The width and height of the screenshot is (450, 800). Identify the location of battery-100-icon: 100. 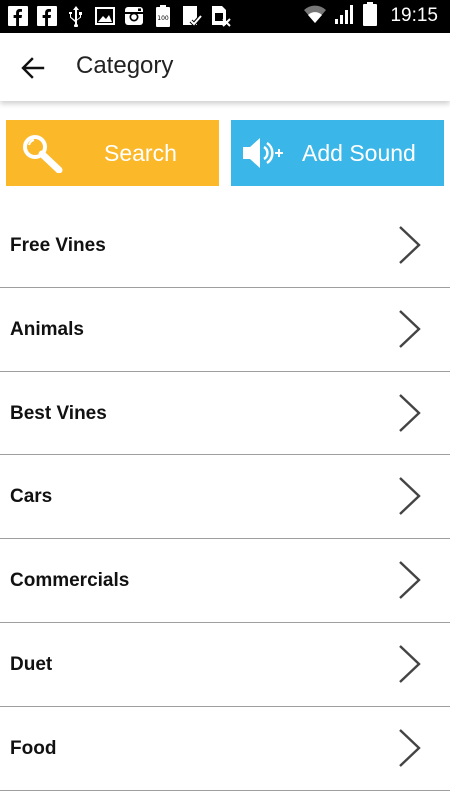
(163, 16).